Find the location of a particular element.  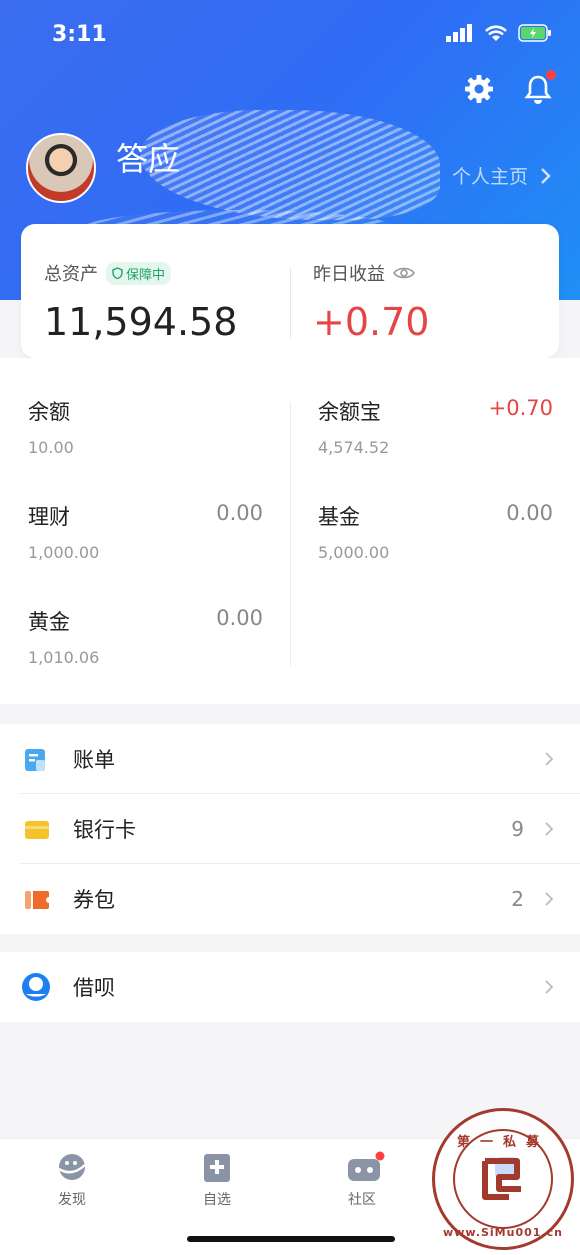

protection-badge: 保障中 is located at coordinates (139, 273).